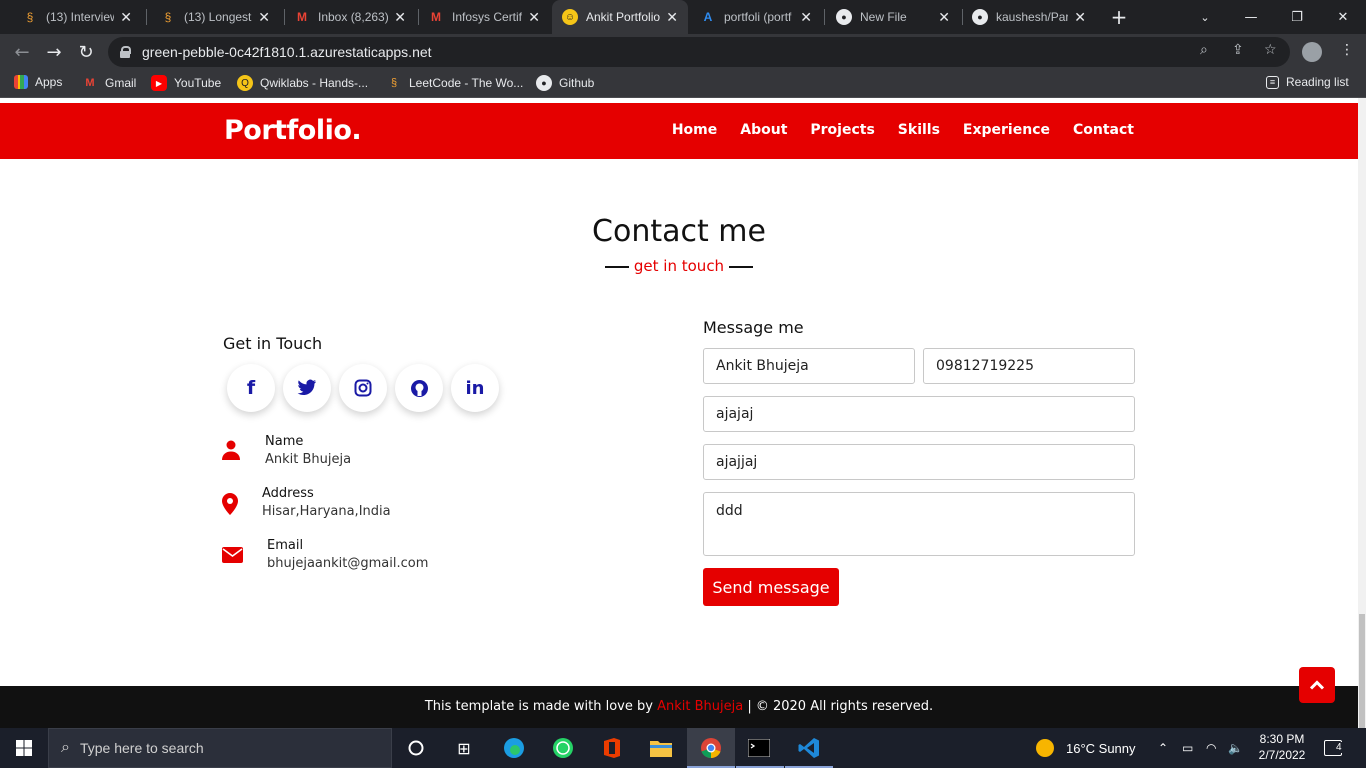 The image size is (1366, 768). I want to click on nav-experience: Experience, so click(1006, 130).